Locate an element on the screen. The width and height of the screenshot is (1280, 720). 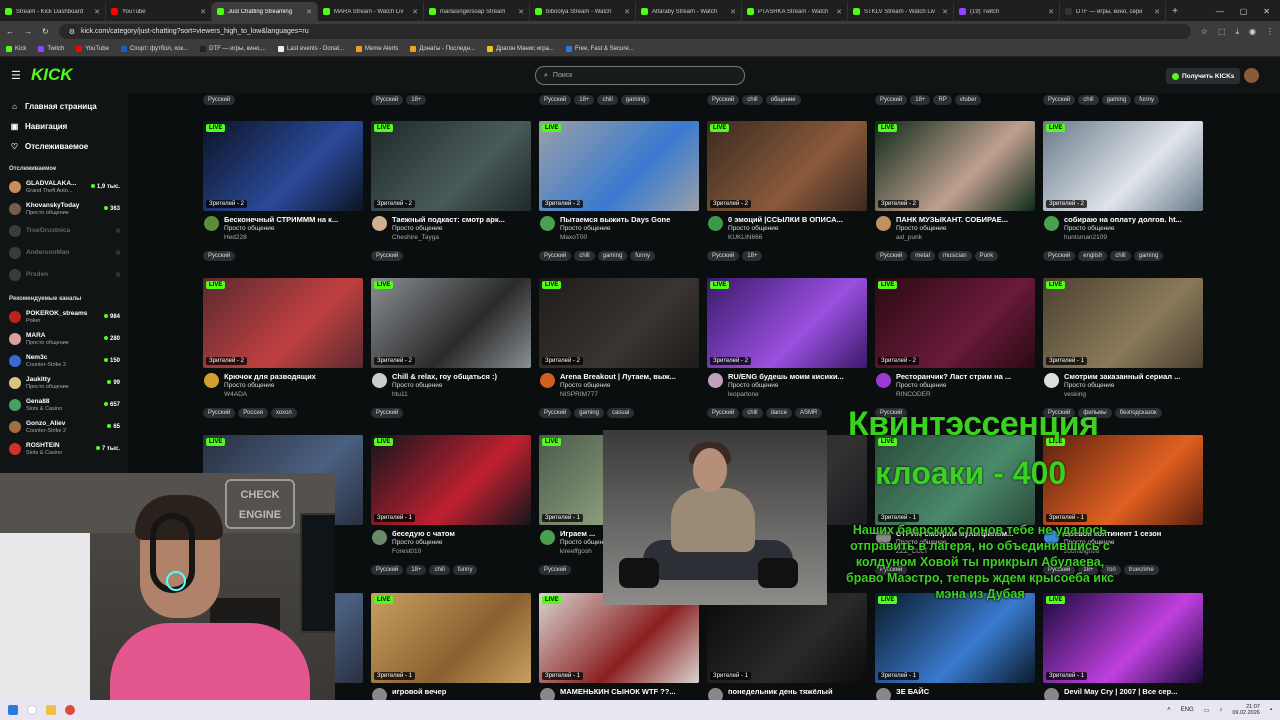
channel-item: POKEROK_streams Poker 984 is located at coordinates (64, 317).